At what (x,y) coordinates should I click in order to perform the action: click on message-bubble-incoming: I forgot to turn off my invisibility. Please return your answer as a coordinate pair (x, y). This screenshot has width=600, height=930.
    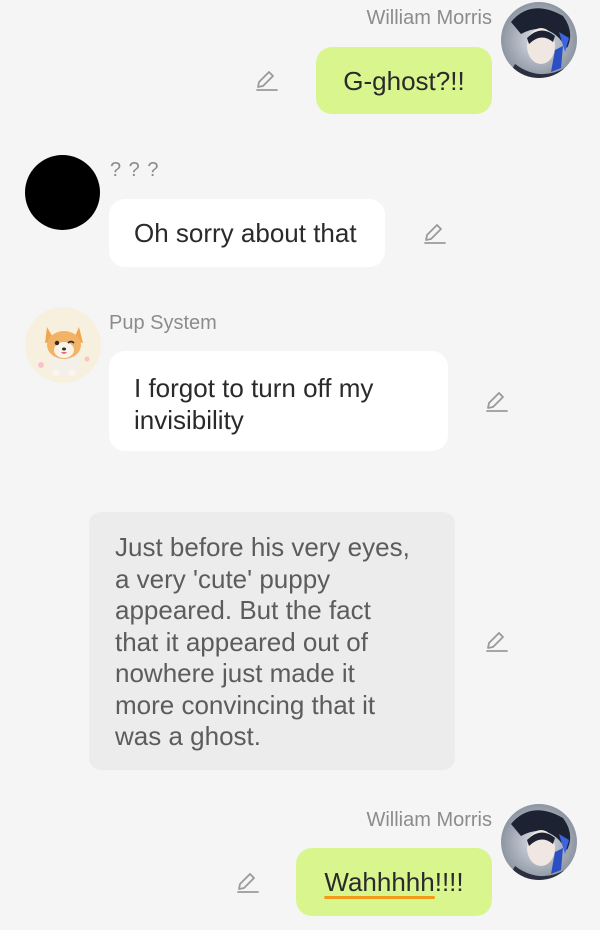
    Looking at the image, I should click on (278, 401).